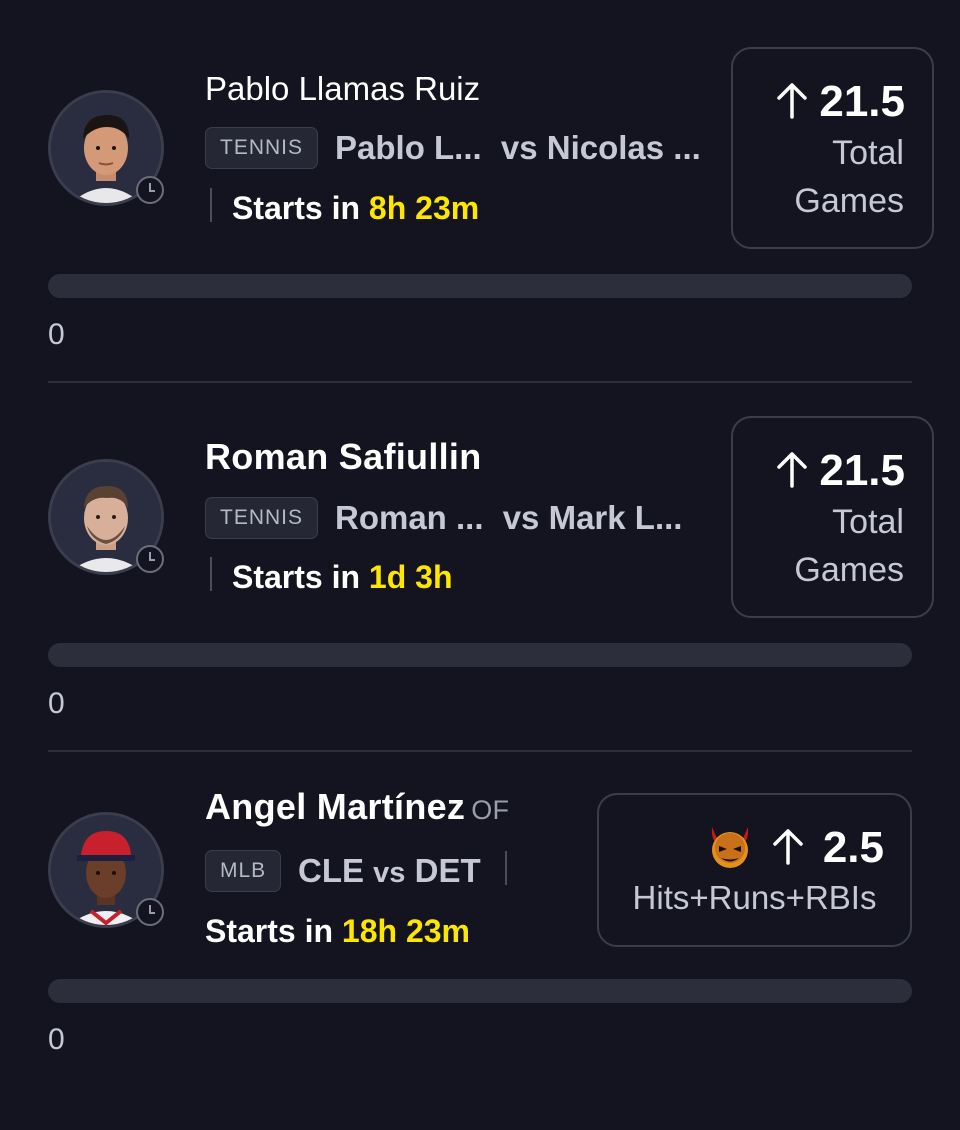 The width and height of the screenshot is (960, 1130). I want to click on opponent-name: DET, so click(447, 870).